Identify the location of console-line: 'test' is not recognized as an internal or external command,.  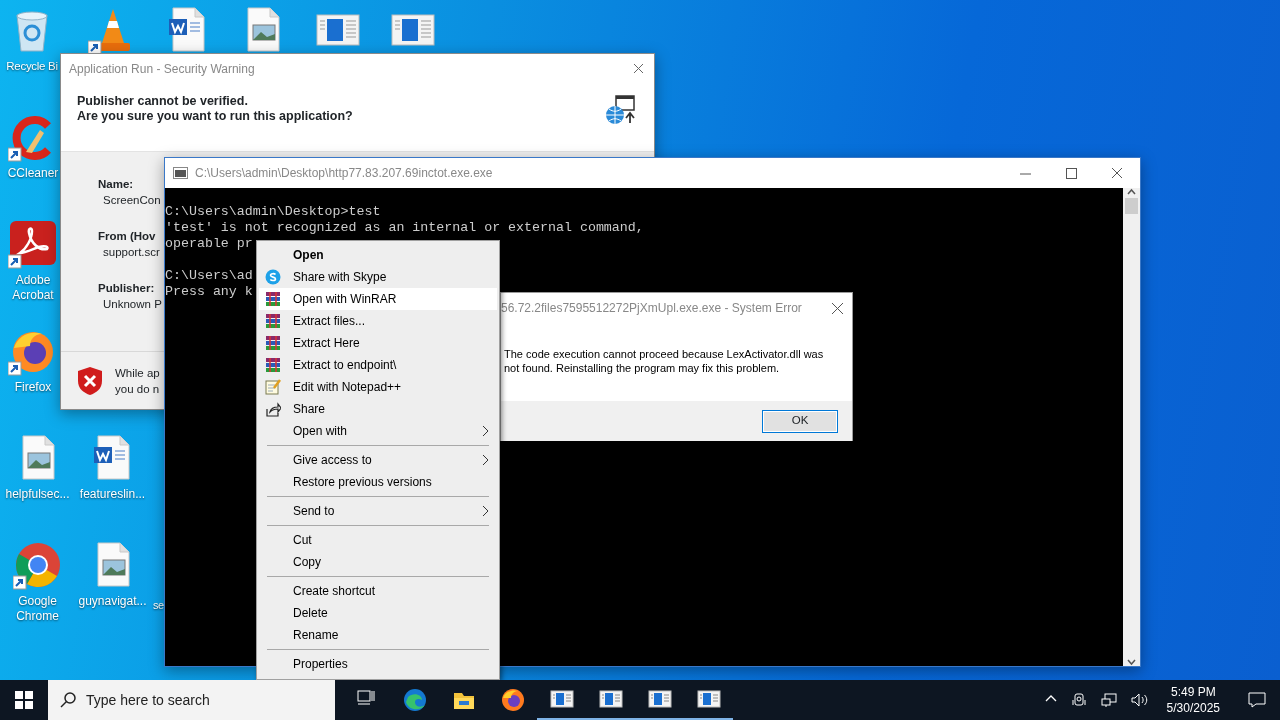
(404, 227).